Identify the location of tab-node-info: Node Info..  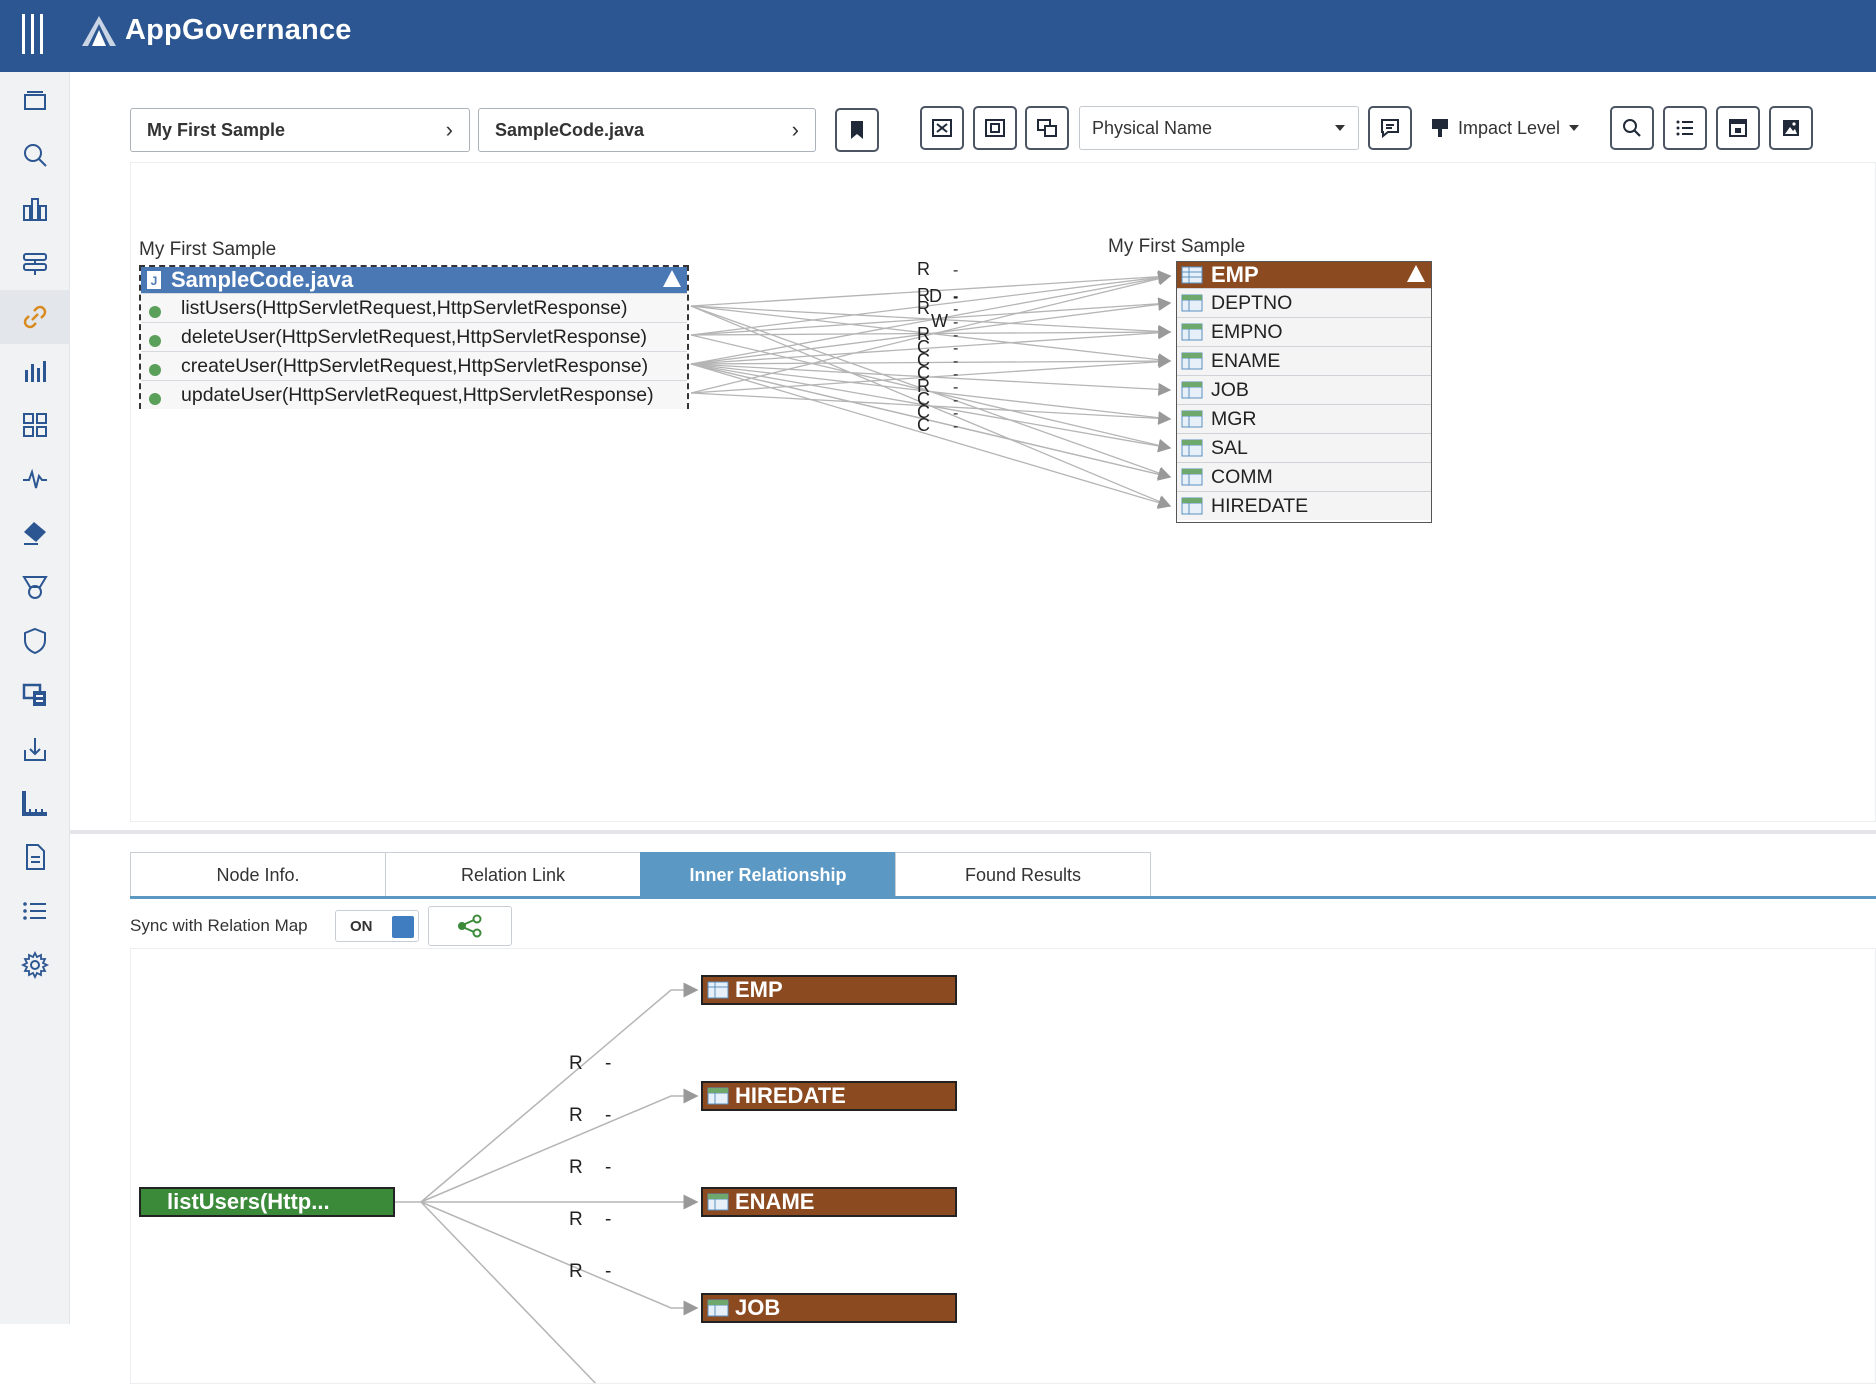
(258, 875).